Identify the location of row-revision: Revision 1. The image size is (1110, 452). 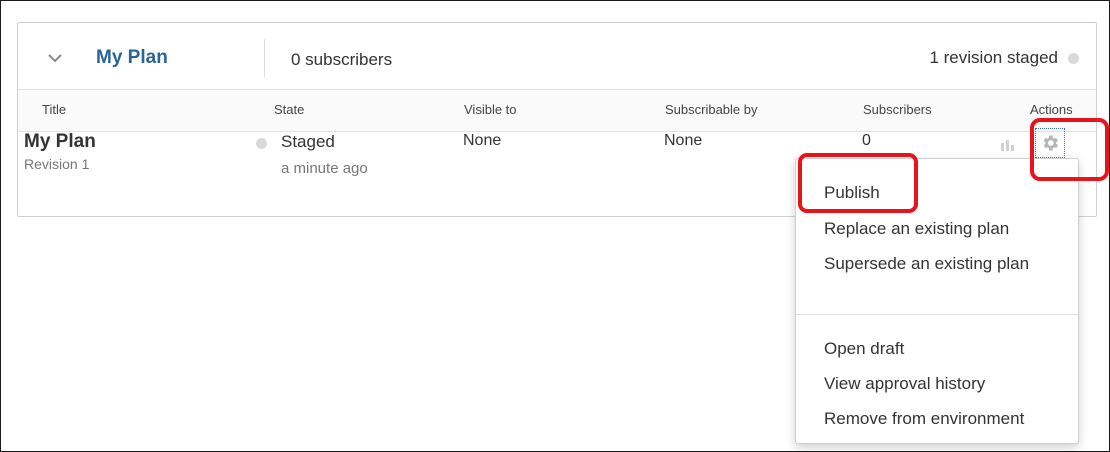
(57, 164).